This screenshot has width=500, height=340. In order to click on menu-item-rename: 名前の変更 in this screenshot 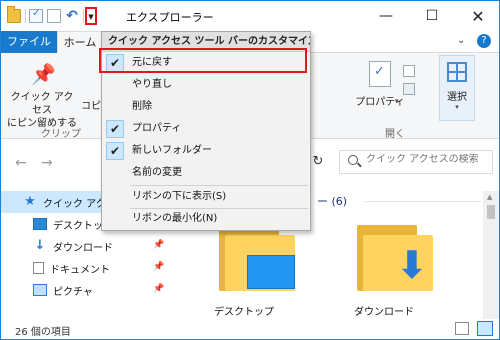, I will do `click(206, 173)`.